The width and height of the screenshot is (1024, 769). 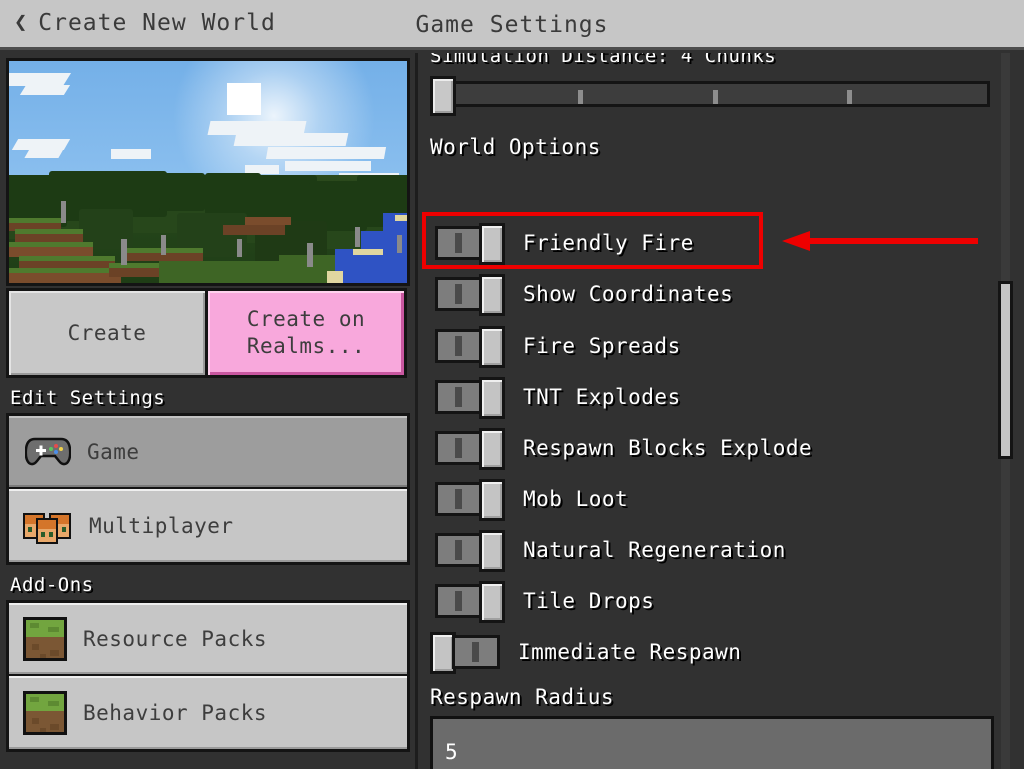 I want to click on edit-settings-heading: Edit Settings, so click(x=88, y=398).